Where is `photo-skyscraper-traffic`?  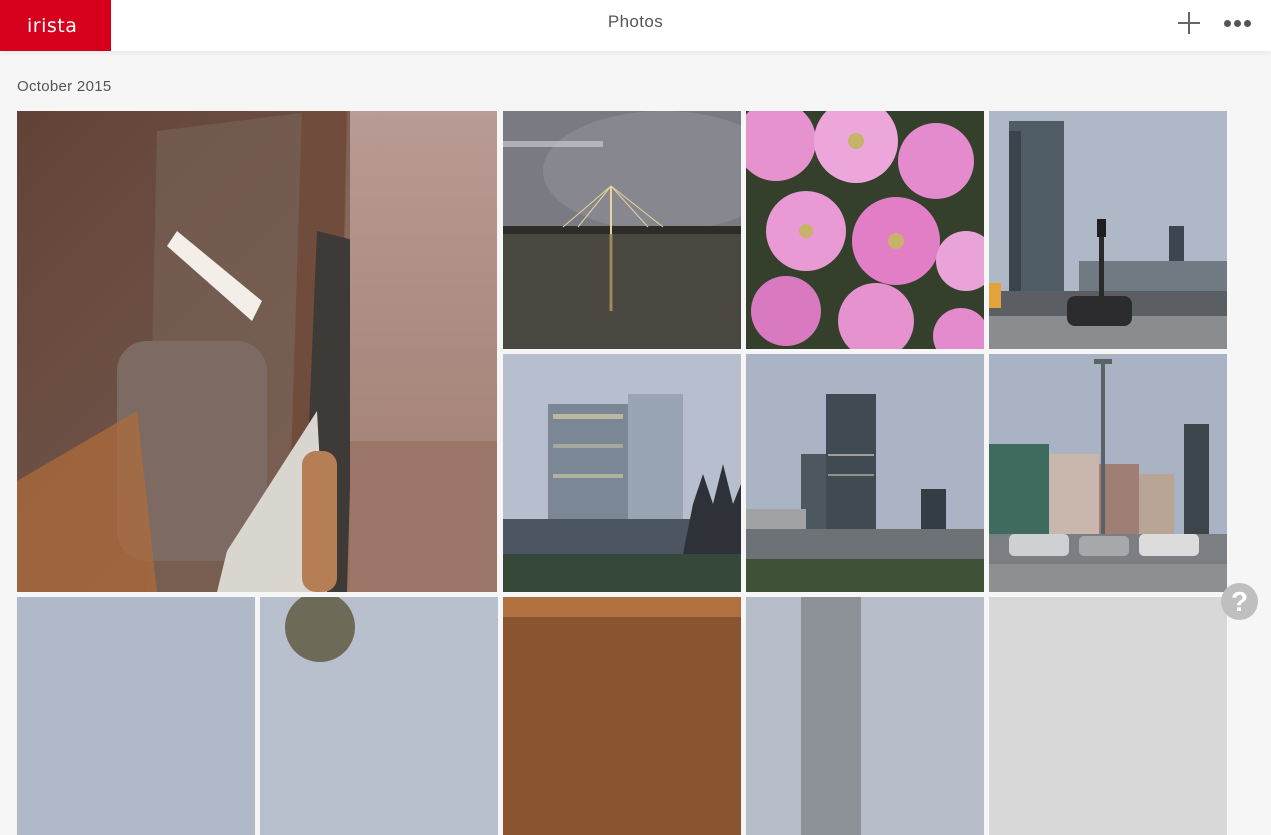 photo-skyscraper-traffic is located at coordinates (1108, 230).